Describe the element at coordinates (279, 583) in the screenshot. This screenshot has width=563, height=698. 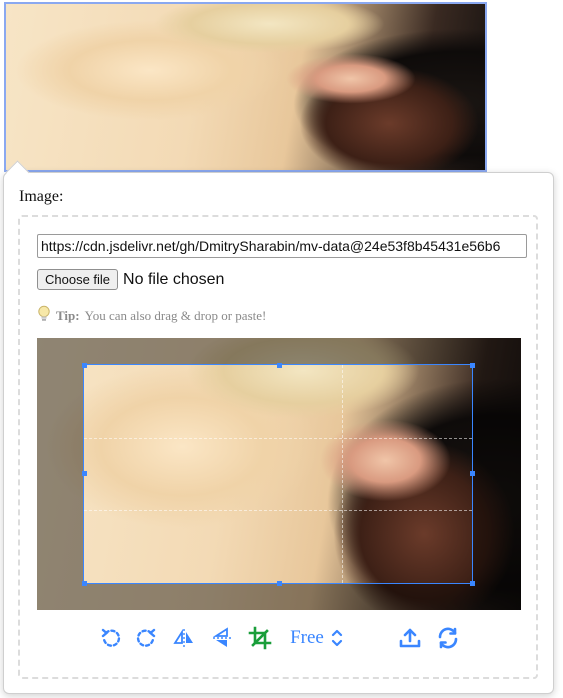
I see `crop-handle-s` at that location.